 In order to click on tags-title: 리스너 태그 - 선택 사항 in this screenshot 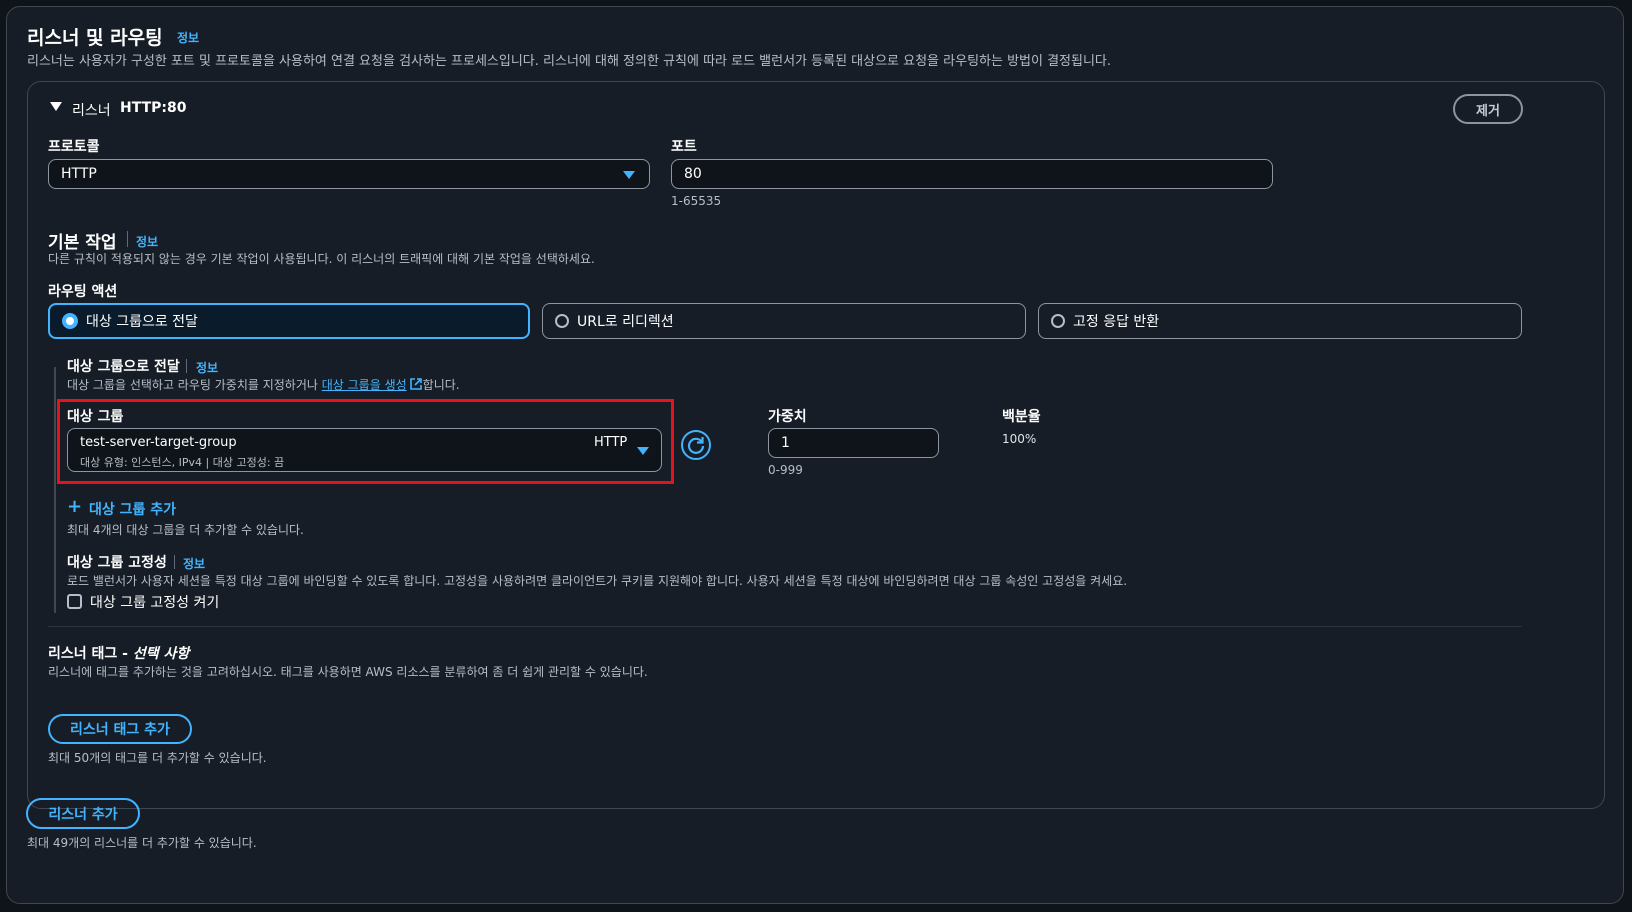, I will do `click(119, 654)`.